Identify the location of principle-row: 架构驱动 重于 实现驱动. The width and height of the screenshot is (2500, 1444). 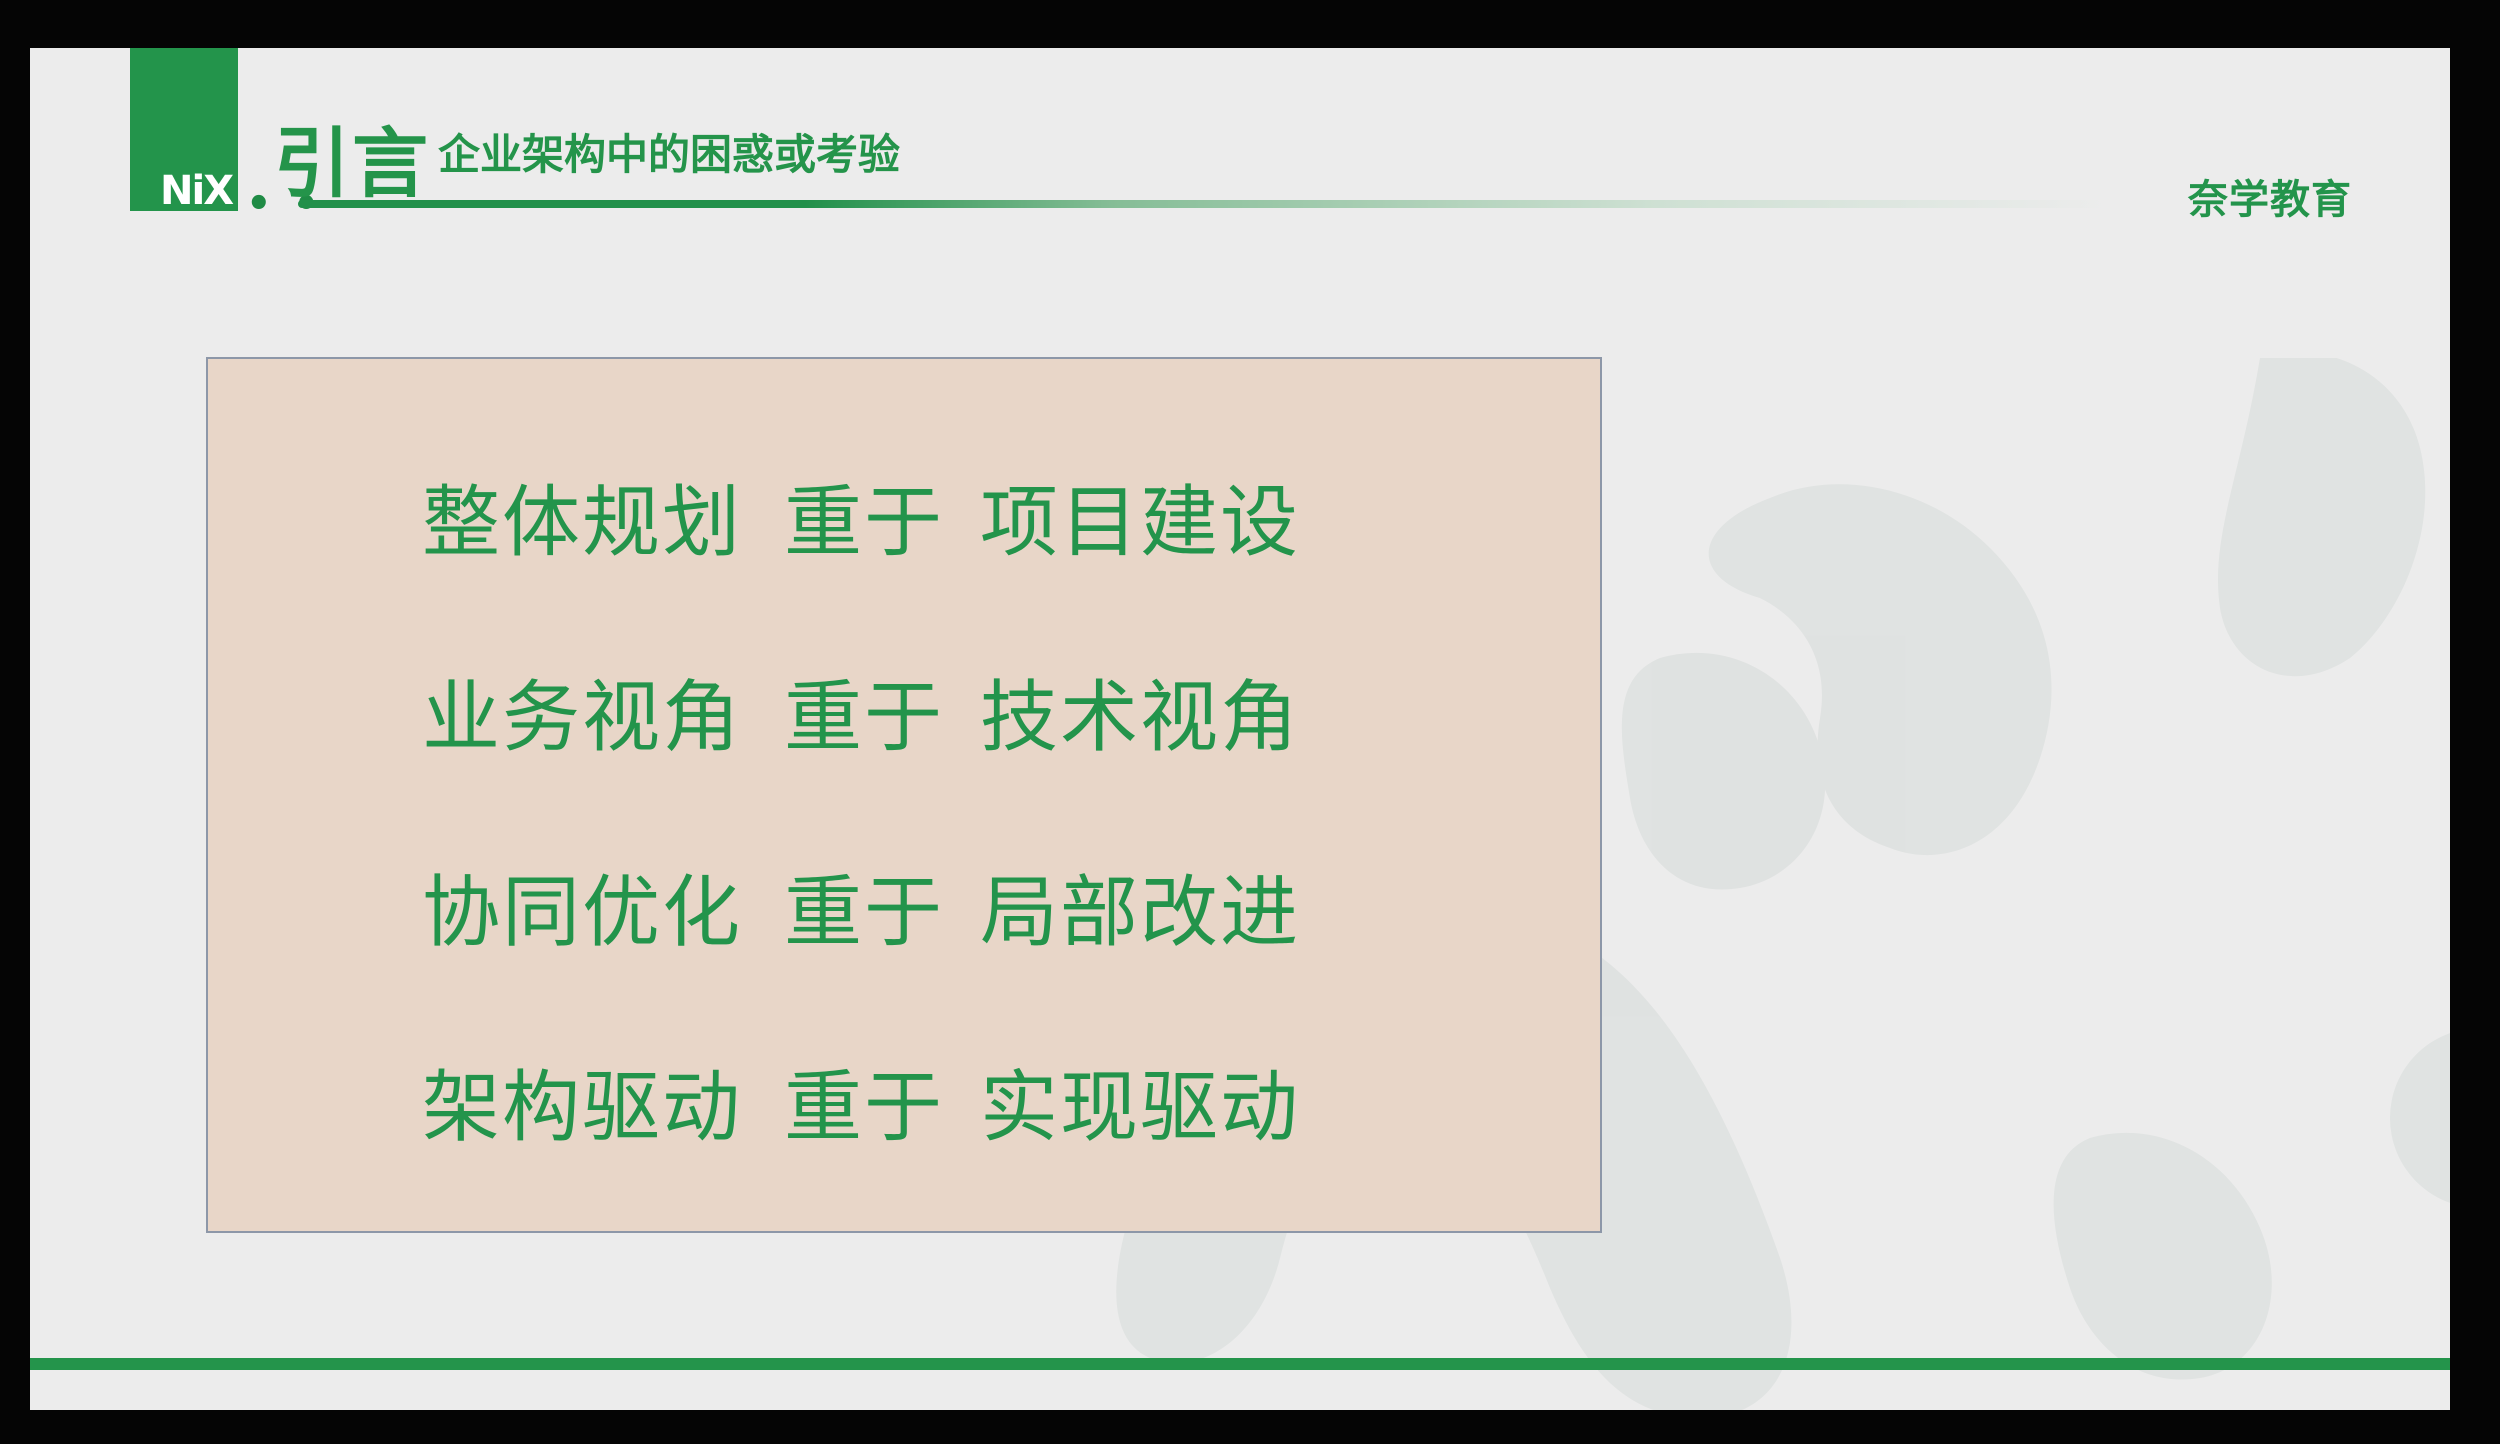
(861, 1102).